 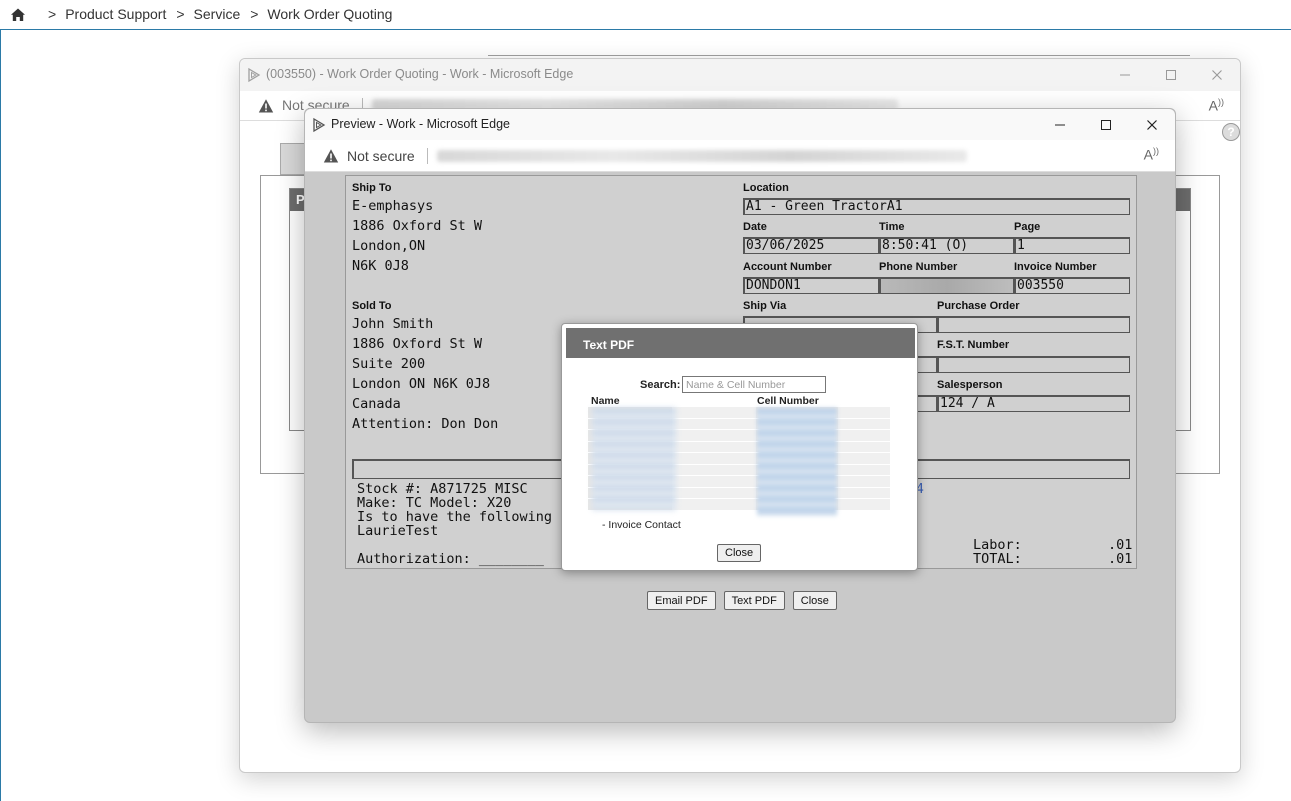 What do you see at coordinates (18, 15) in the screenshot?
I see `home-icon` at bounding box center [18, 15].